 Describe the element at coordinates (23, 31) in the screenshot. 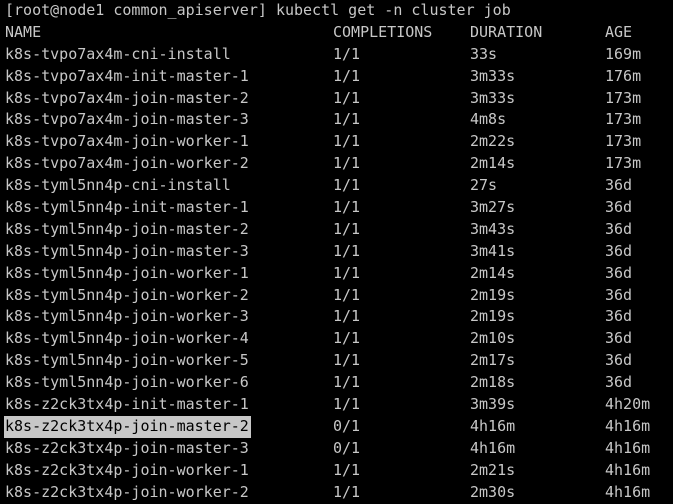

I see `header-name: NAME` at that location.